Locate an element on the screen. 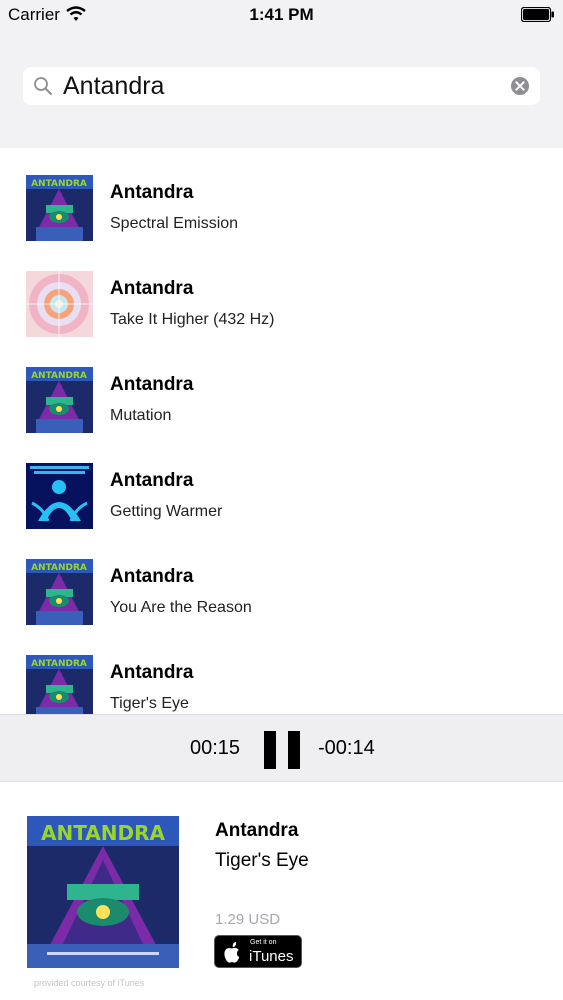 This screenshot has height=1000, width=563. result-title: Tiger's Eye is located at coordinates (149, 703).